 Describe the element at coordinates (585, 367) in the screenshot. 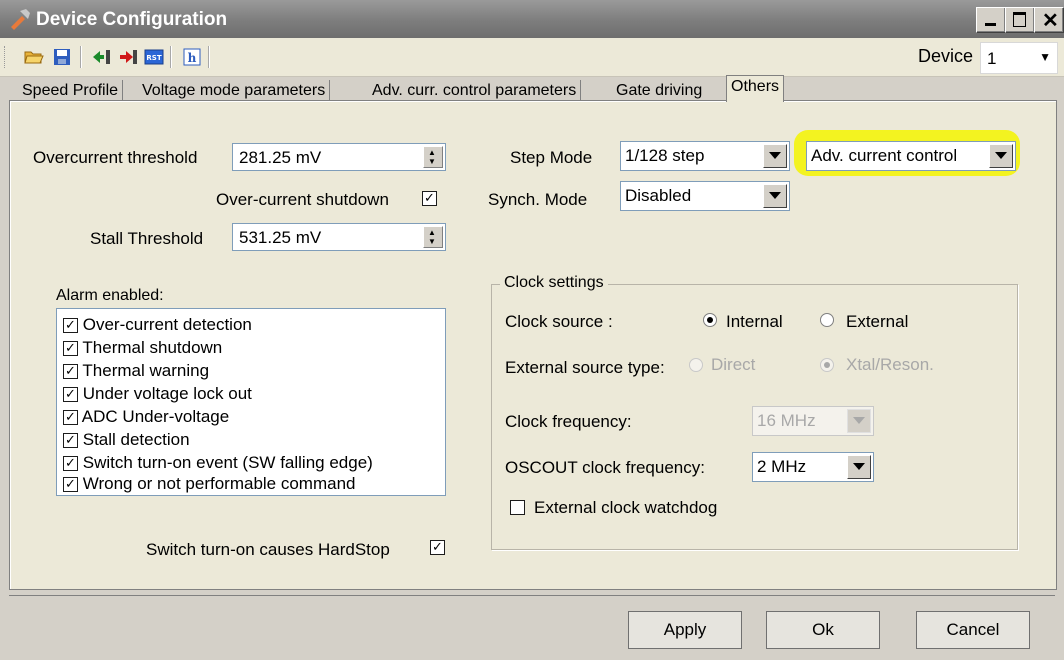

I see `ext-source-type-label: External source type:` at that location.